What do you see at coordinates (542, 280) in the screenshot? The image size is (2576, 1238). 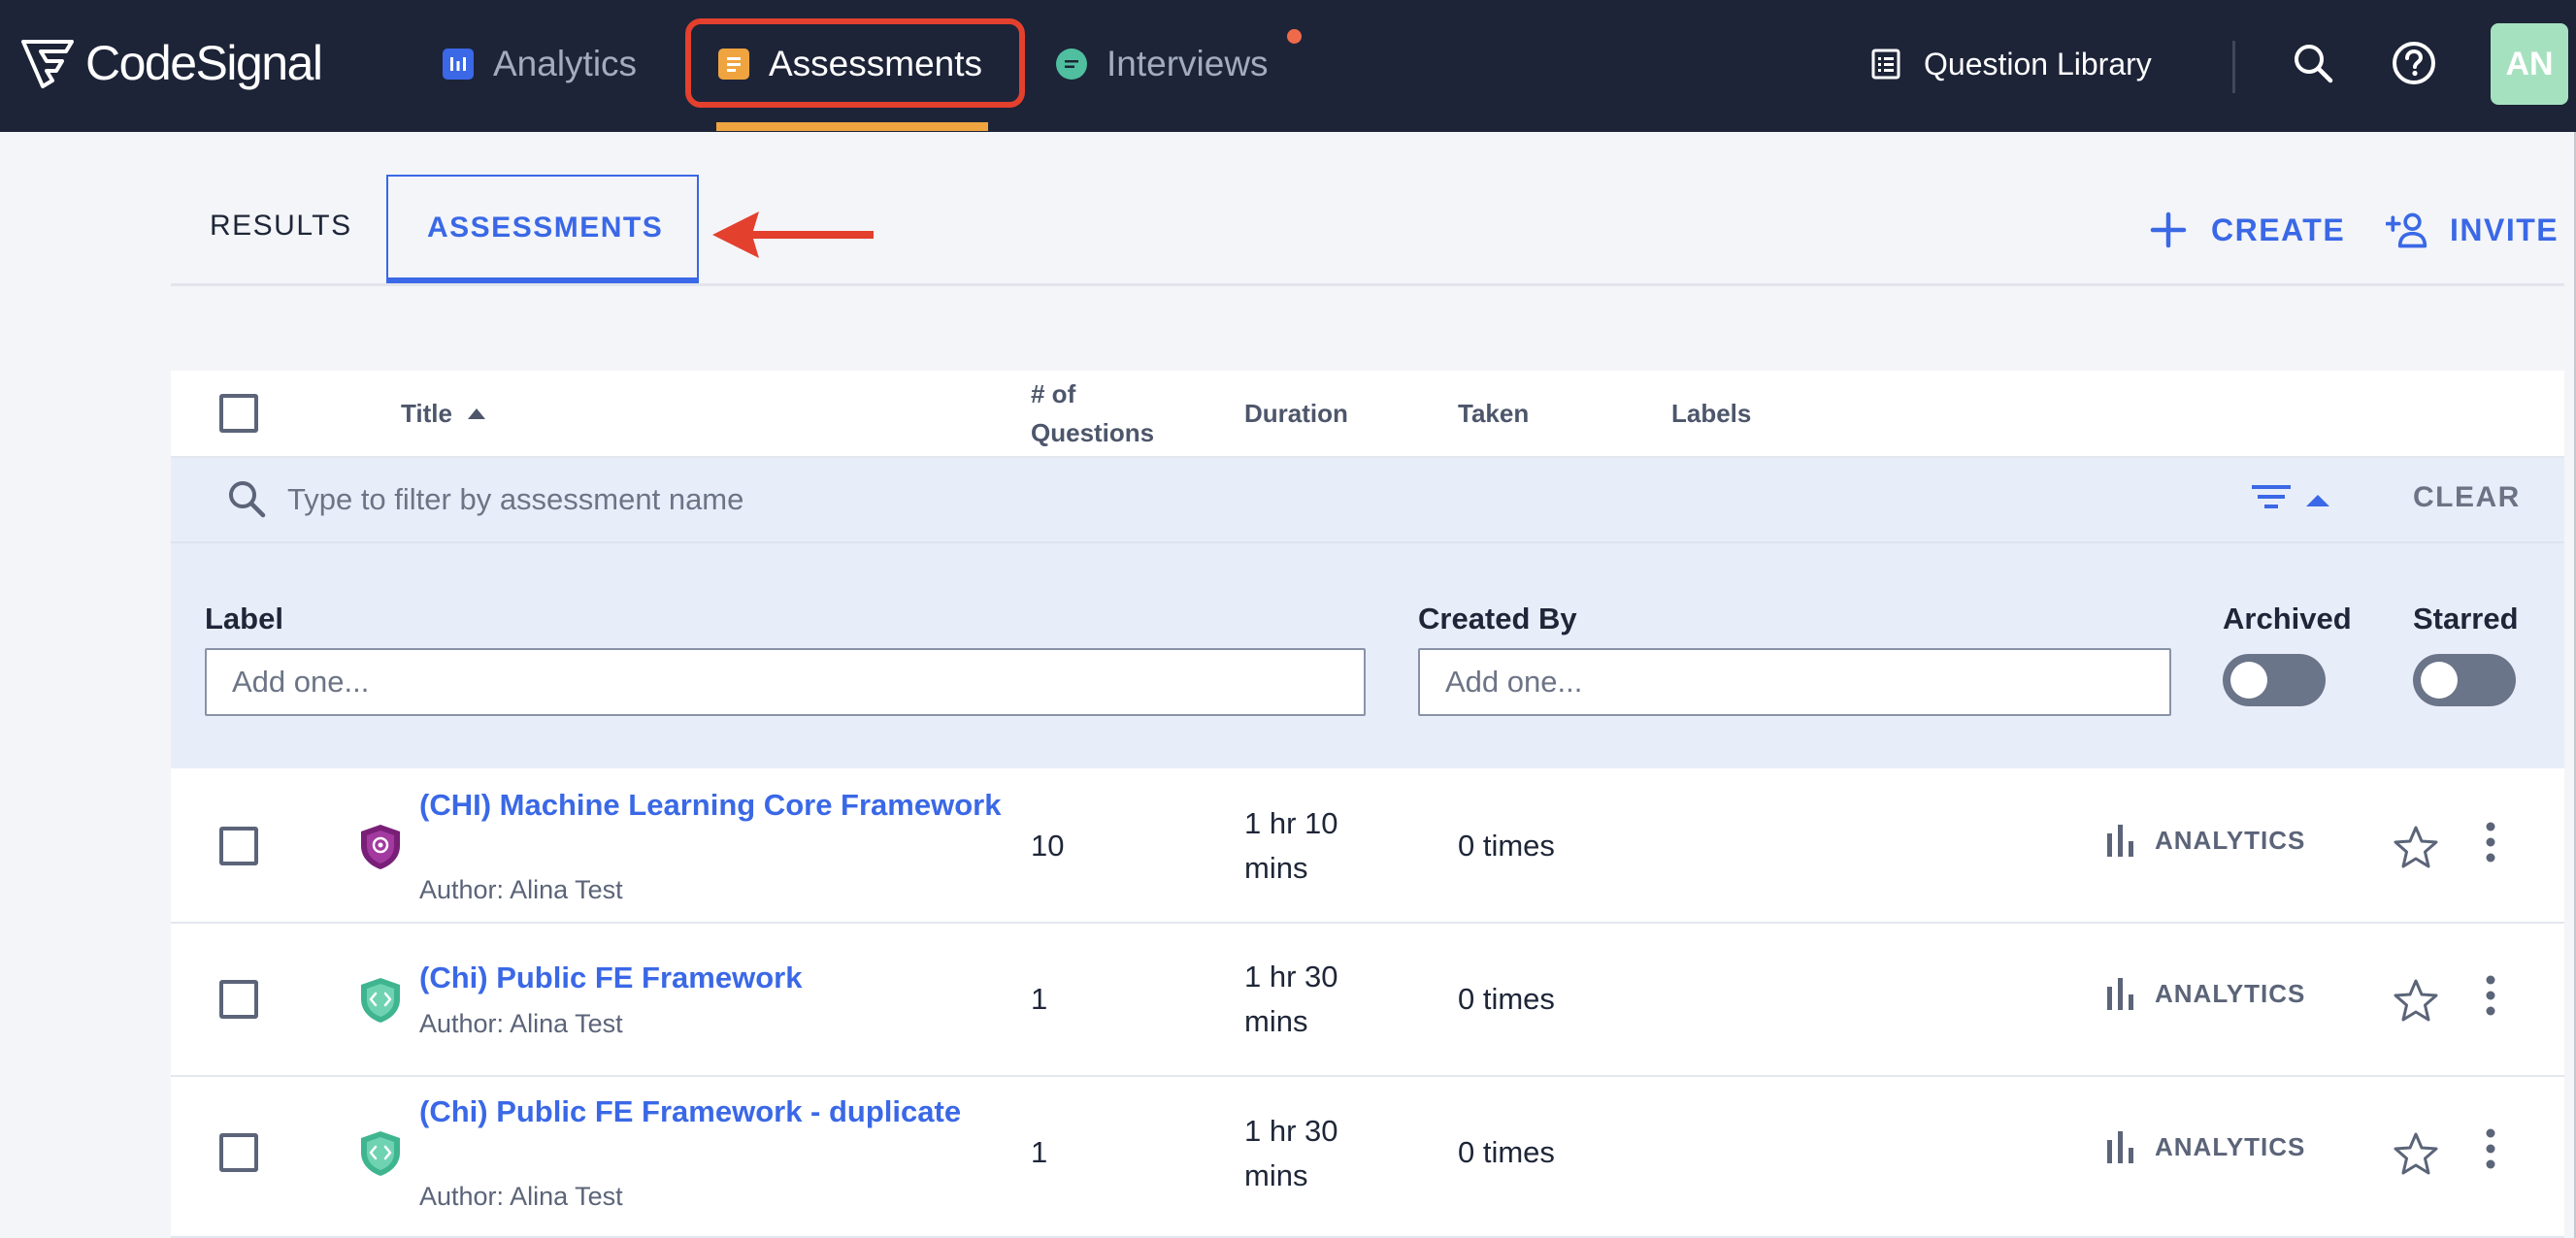 I see `tab-assessments-underline` at bounding box center [542, 280].